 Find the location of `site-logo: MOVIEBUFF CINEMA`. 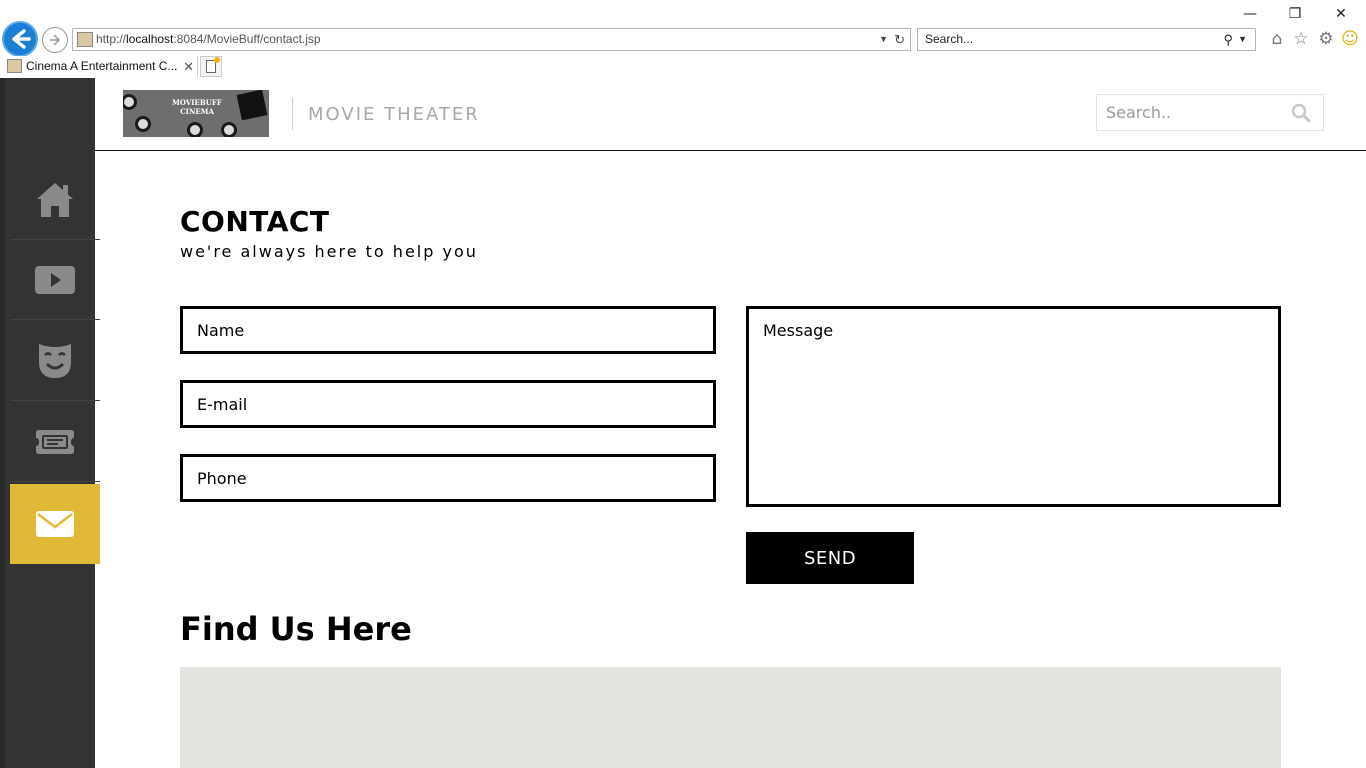

site-logo: MOVIEBUFF CINEMA is located at coordinates (196, 113).